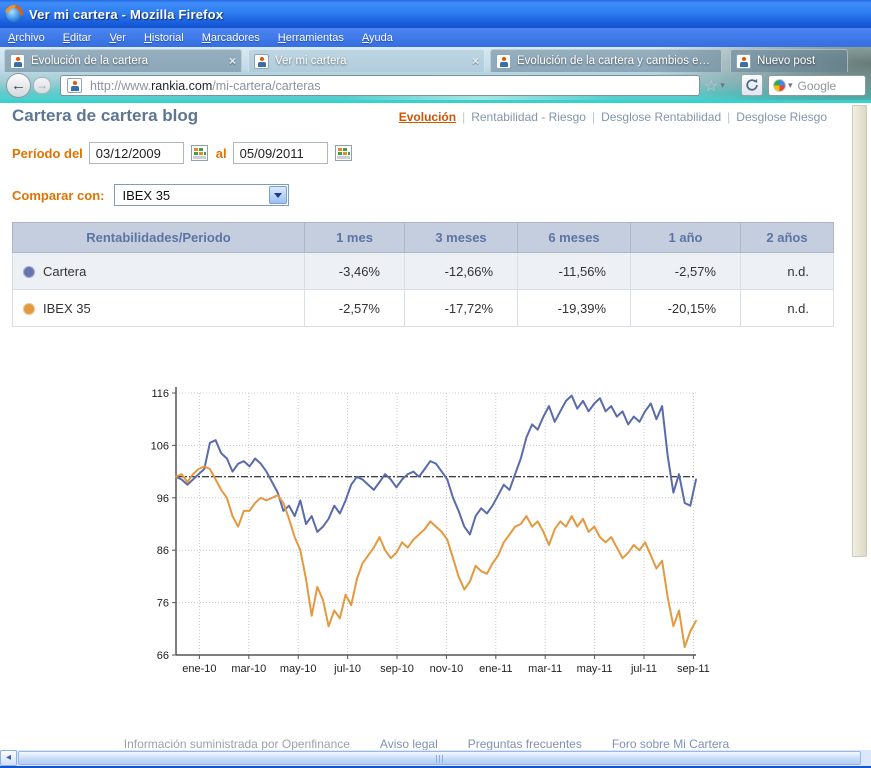  What do you see at coordinates (752, 85) in the screenshot?
I see `reload-button` at bounding box center [752, 85].